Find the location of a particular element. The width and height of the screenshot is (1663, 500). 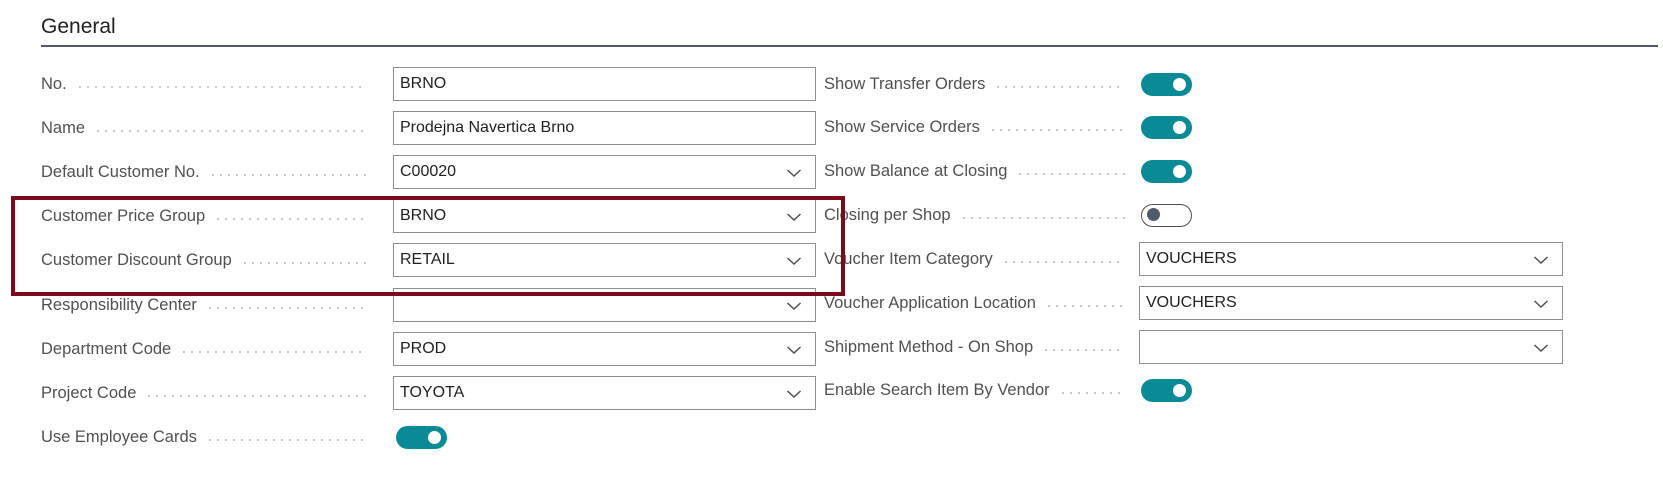

field-caption: No. is located at coordinates (208, 84).